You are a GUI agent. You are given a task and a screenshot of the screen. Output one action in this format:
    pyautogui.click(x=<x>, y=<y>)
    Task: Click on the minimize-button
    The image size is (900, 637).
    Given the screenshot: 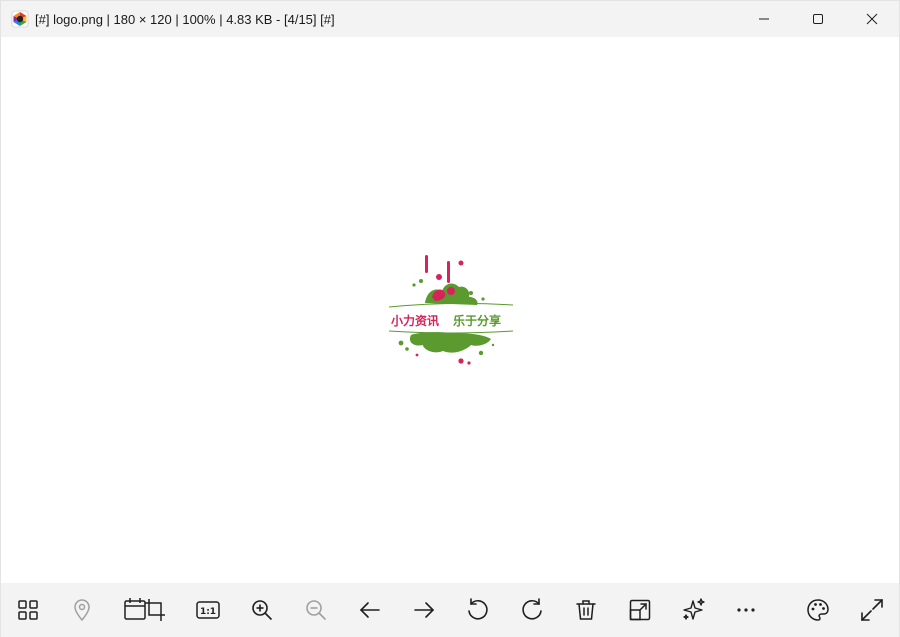 What is the action you would take?
    pyautogui.click(x=764, y=19)
    